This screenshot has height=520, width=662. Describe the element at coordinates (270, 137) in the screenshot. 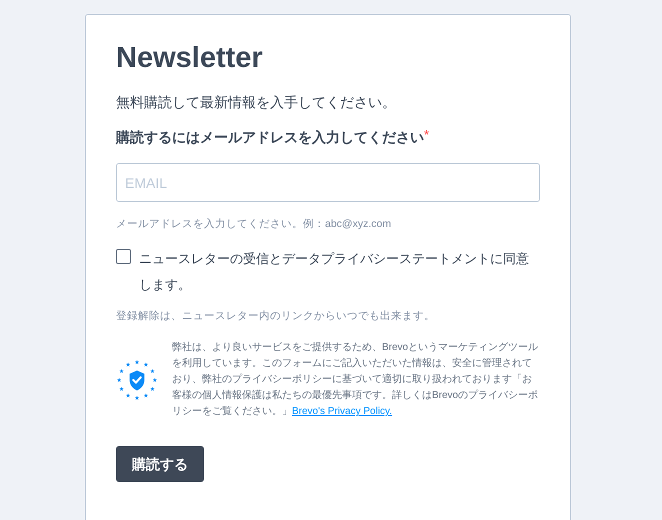

I see `email-label: 購読するにはメールアドレスを入力してください` at that location.